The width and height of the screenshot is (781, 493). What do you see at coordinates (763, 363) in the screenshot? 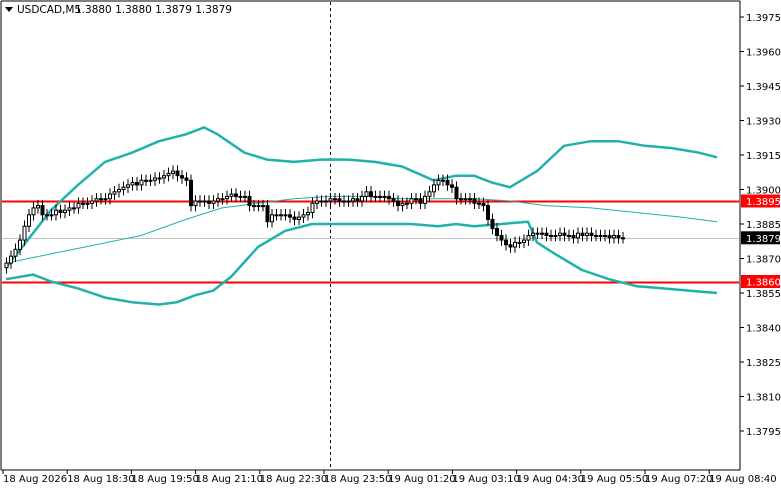
I see `price-tick-label: 1.3825` at bounding box center [763, 363].